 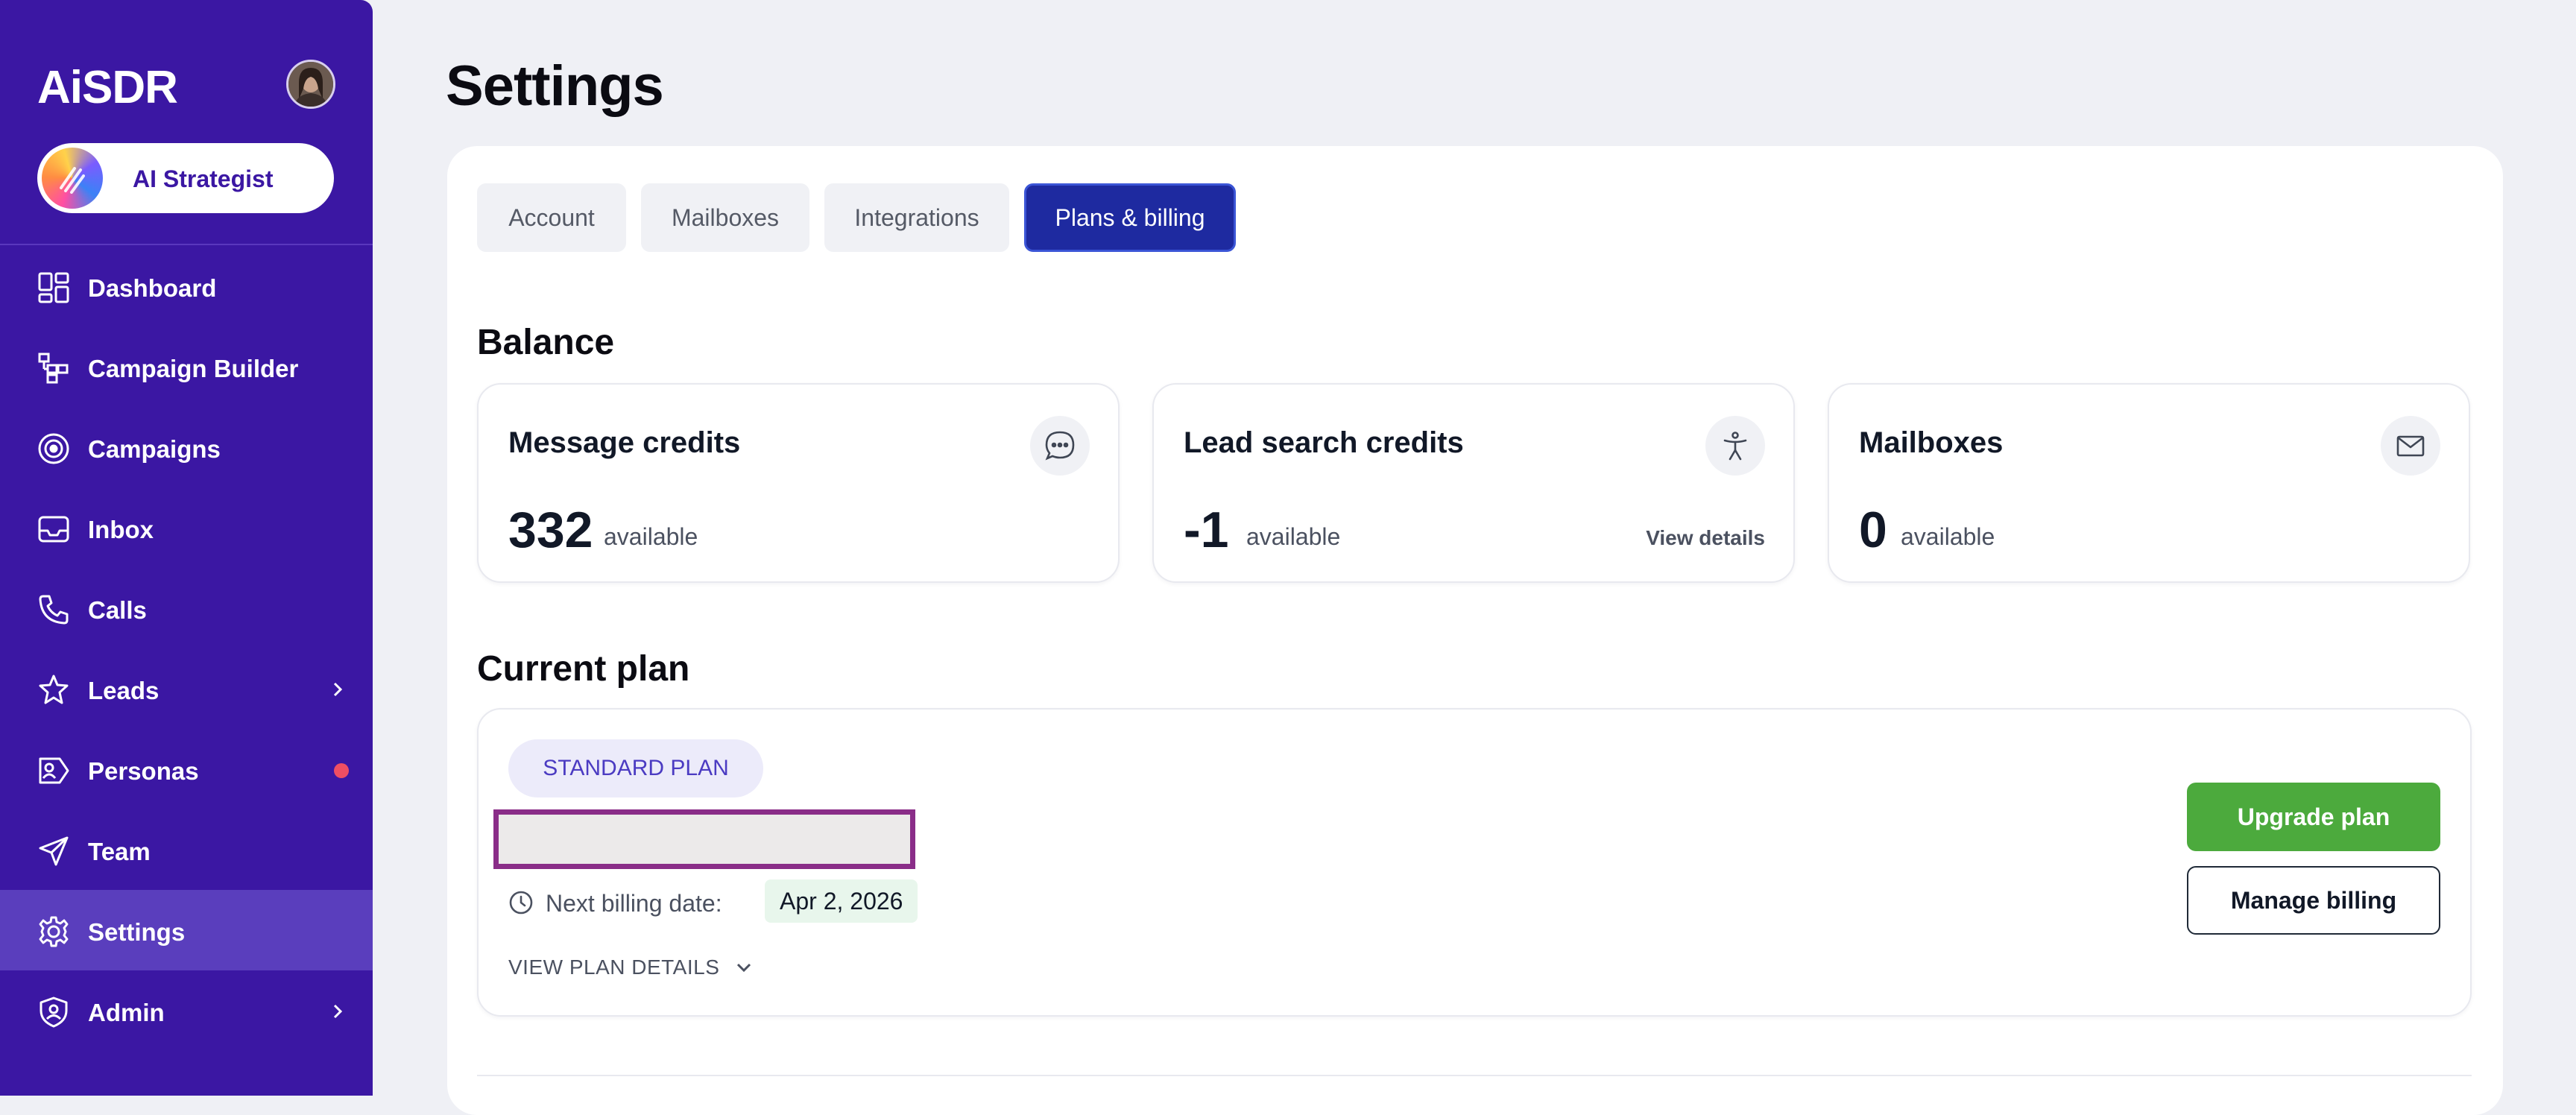 I want to click on mailboxes-value: 0, so click(x=1873, y=530).